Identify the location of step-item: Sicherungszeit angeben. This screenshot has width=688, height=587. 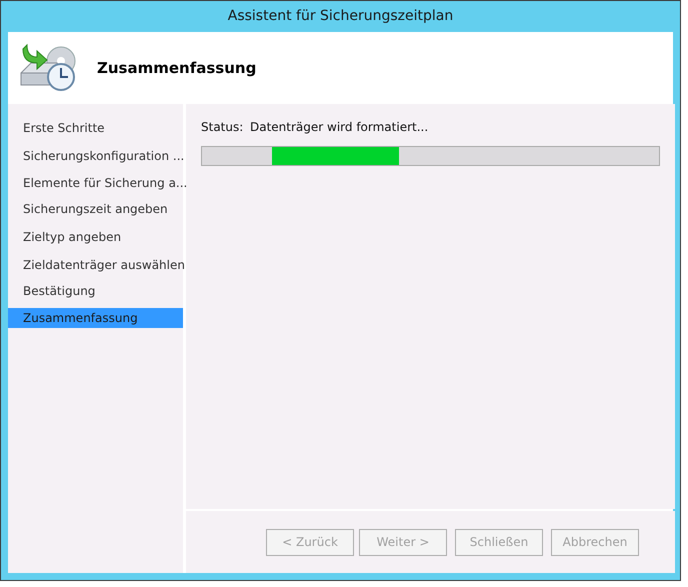
(95, 209).